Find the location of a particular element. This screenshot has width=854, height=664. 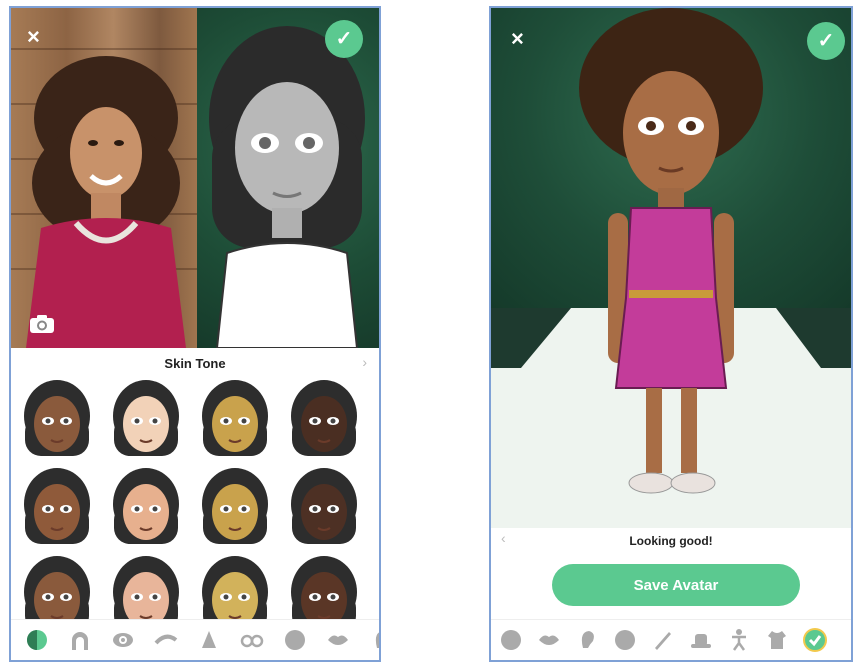

next-arrow-icon: › is located at coordinates (364, 362).